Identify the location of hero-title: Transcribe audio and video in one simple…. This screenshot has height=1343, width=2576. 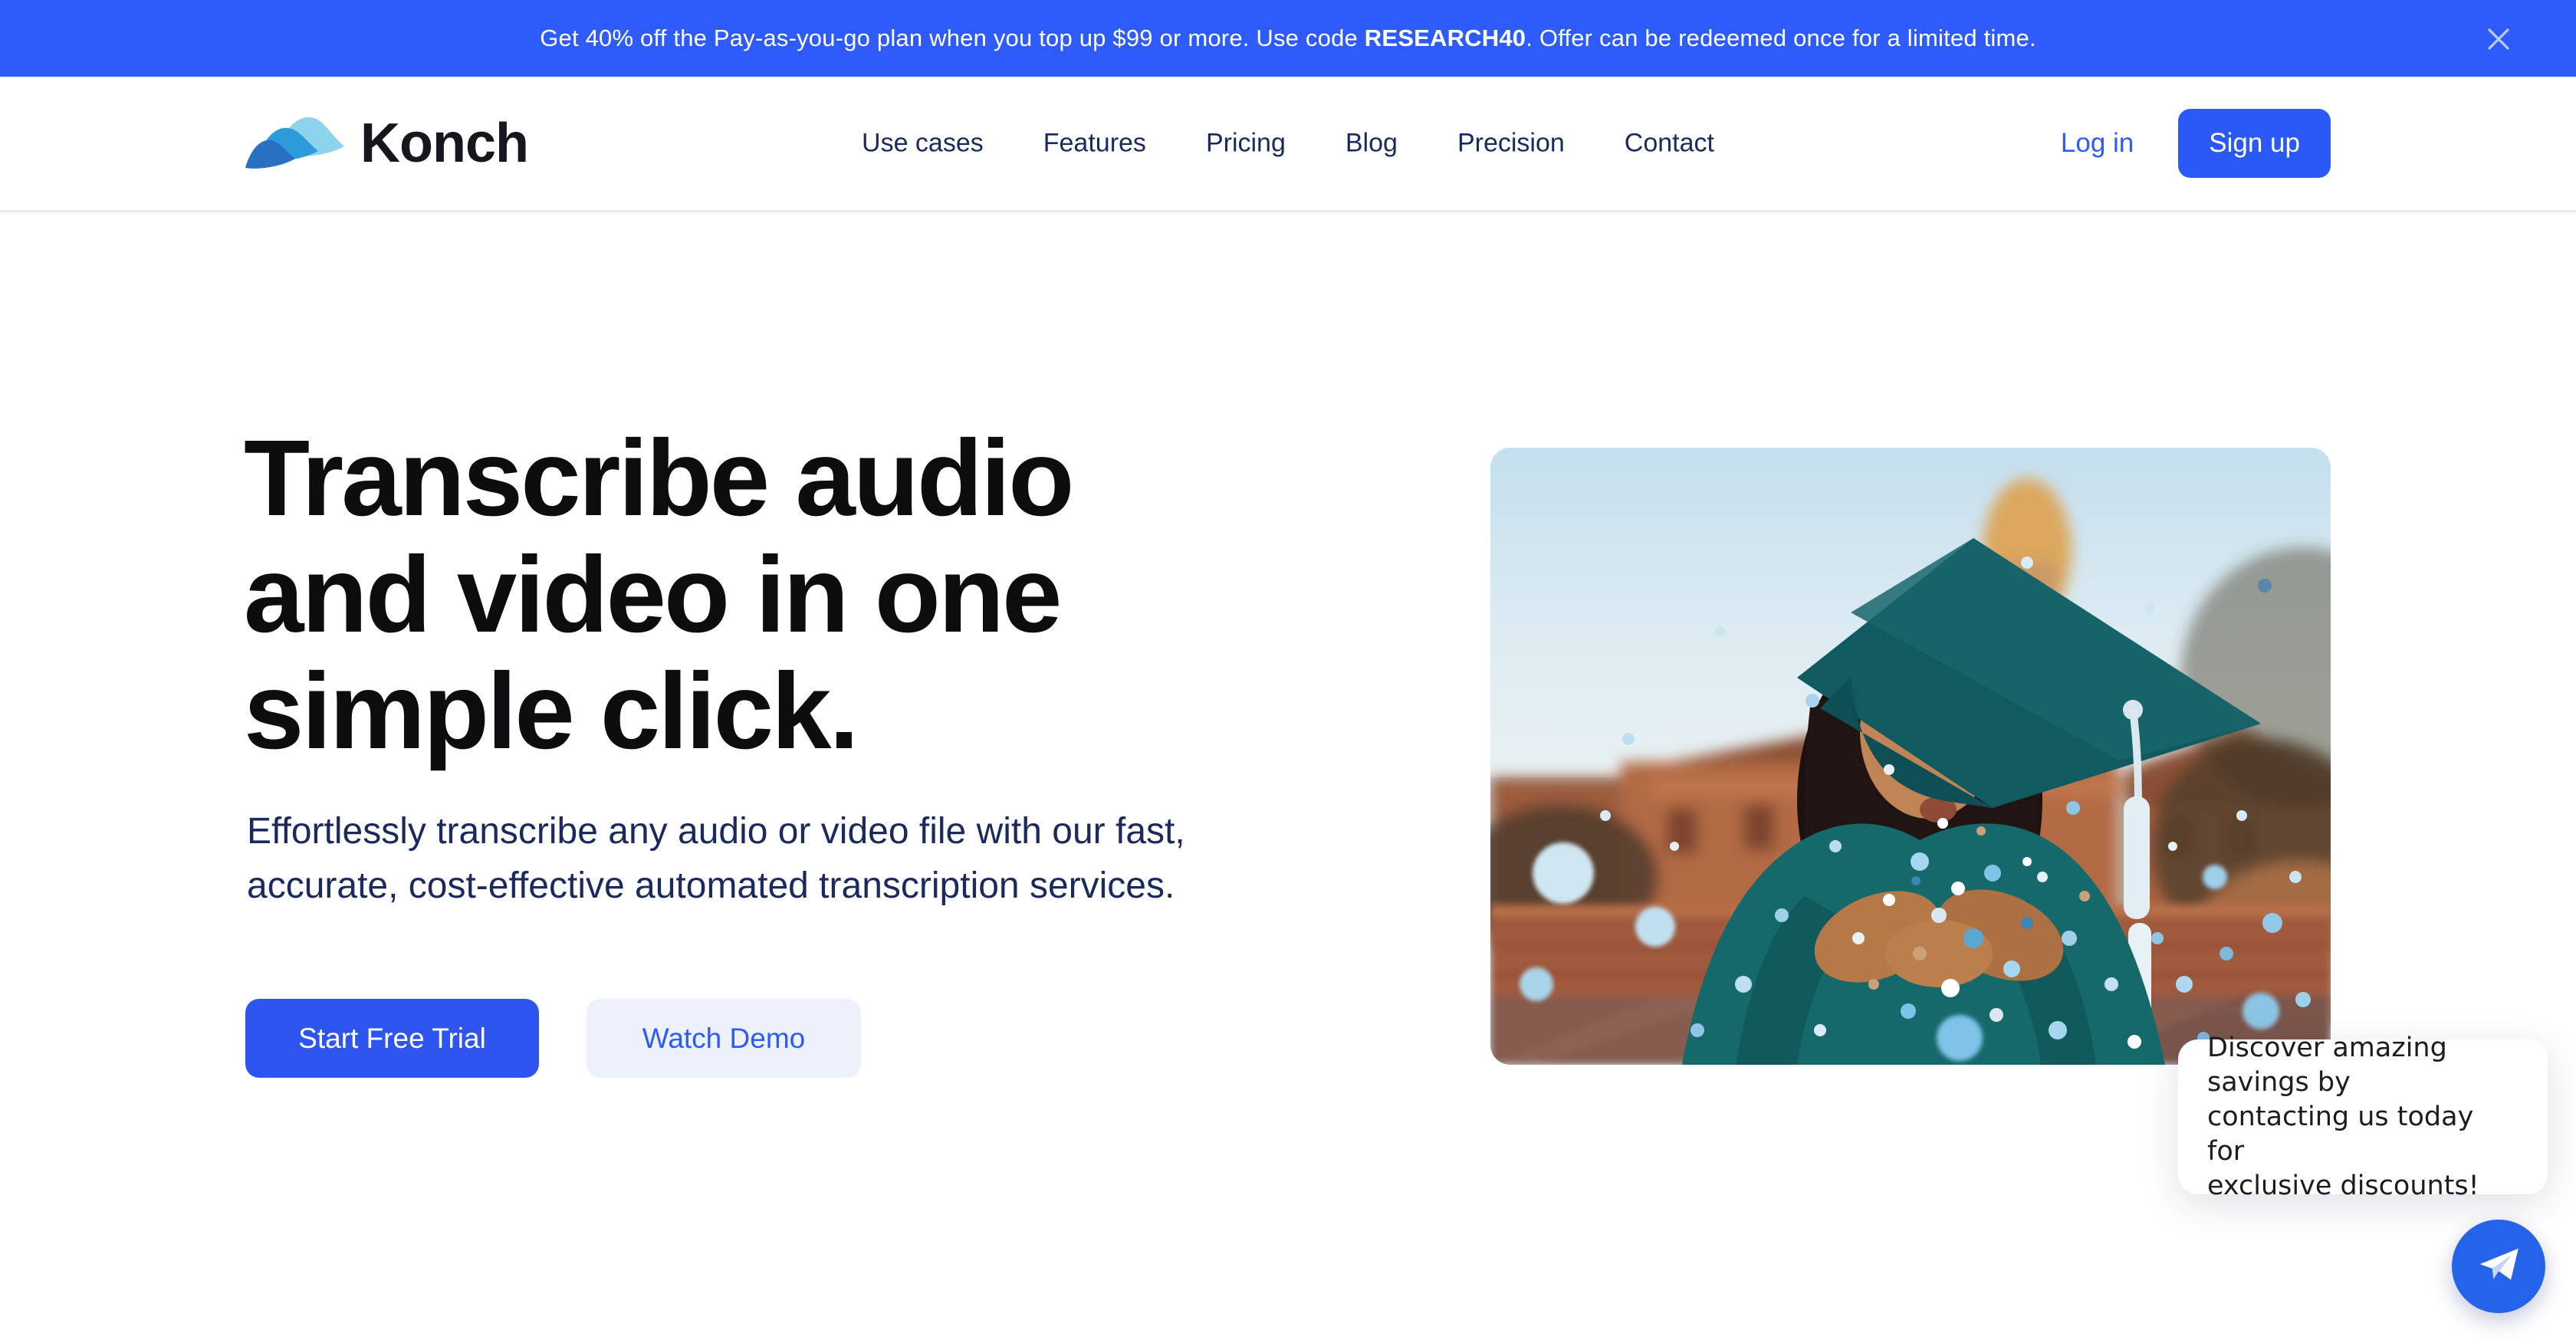
(659, 594).